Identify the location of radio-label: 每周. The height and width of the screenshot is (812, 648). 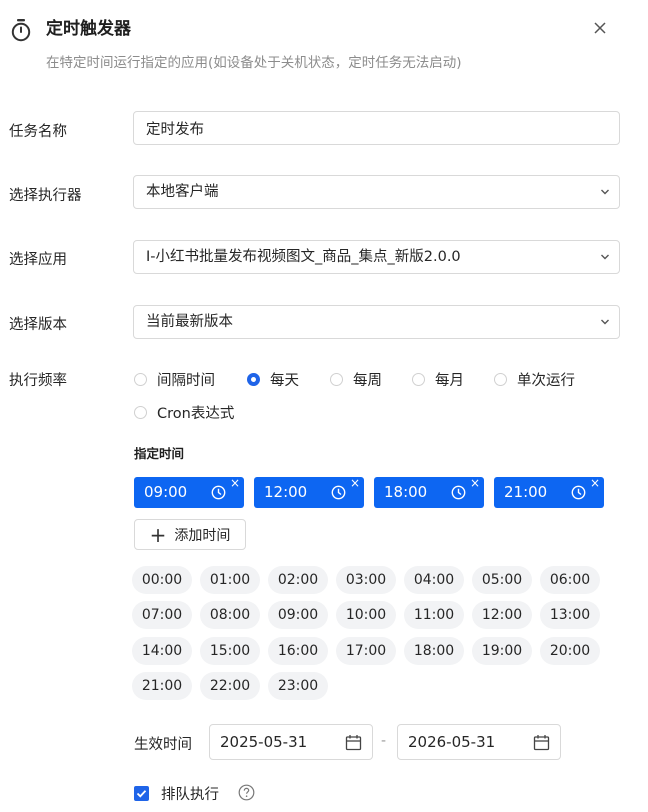
(367, 381).